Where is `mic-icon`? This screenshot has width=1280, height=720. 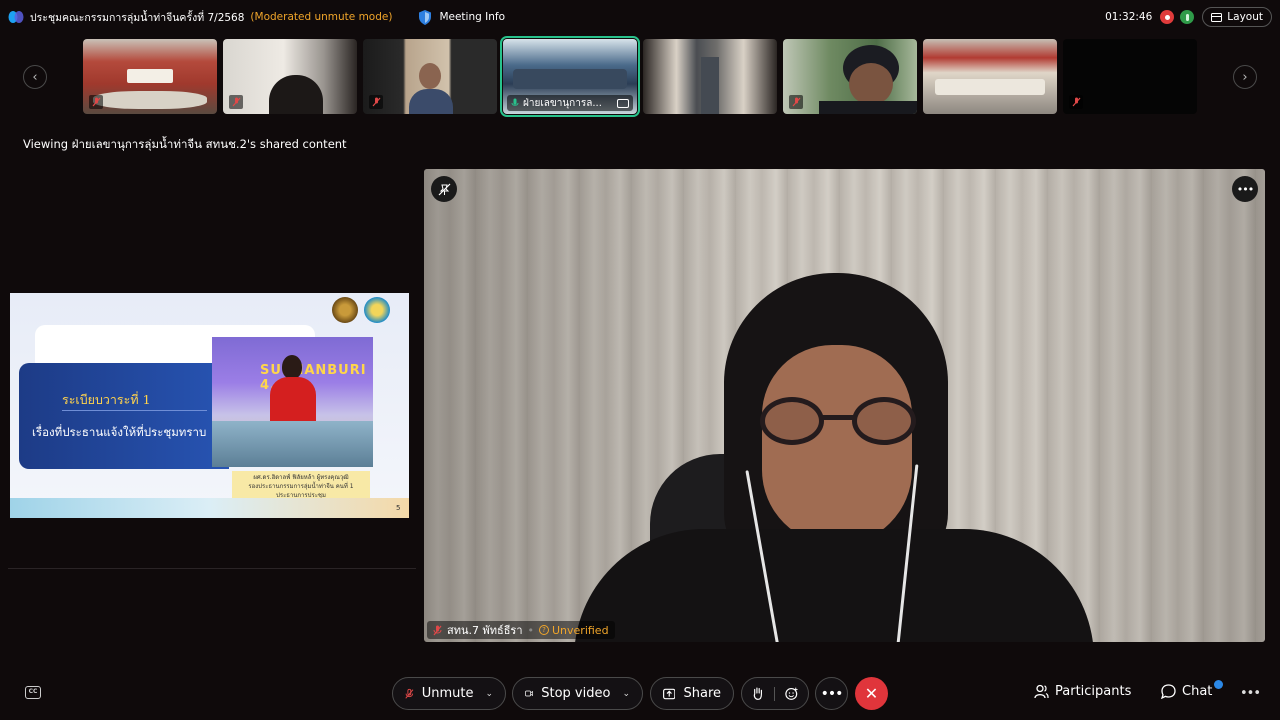
mic-icon is located at coordinates (515, 102).